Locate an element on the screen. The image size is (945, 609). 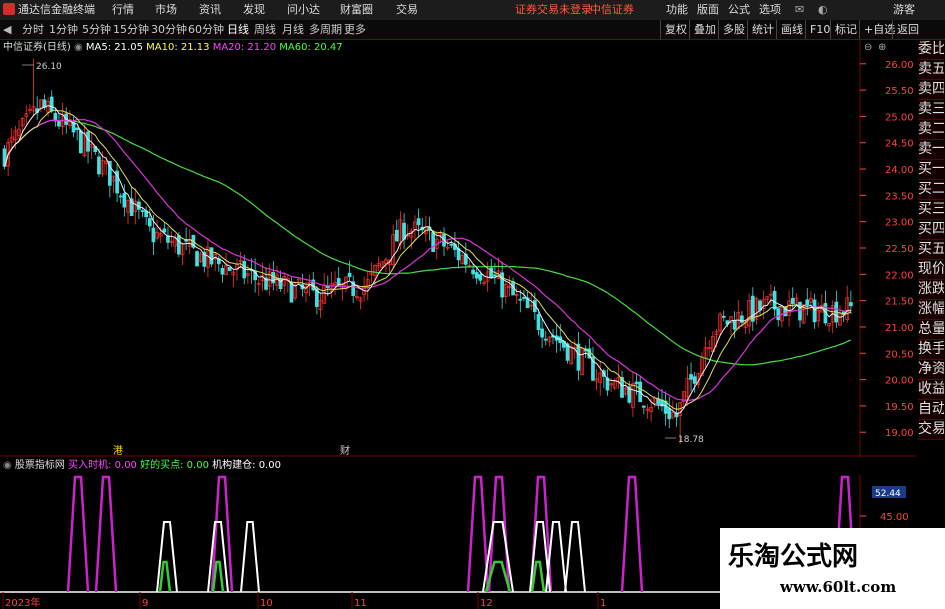
back-button: 返回 is located at coordinates (907, 29).